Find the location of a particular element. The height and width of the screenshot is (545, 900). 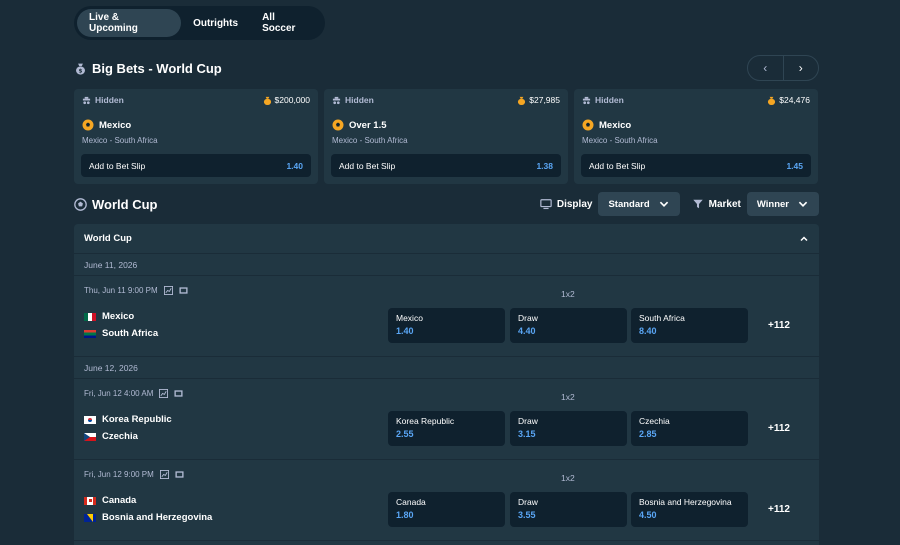

home-team: Canada is located at coordinates (110, 500).